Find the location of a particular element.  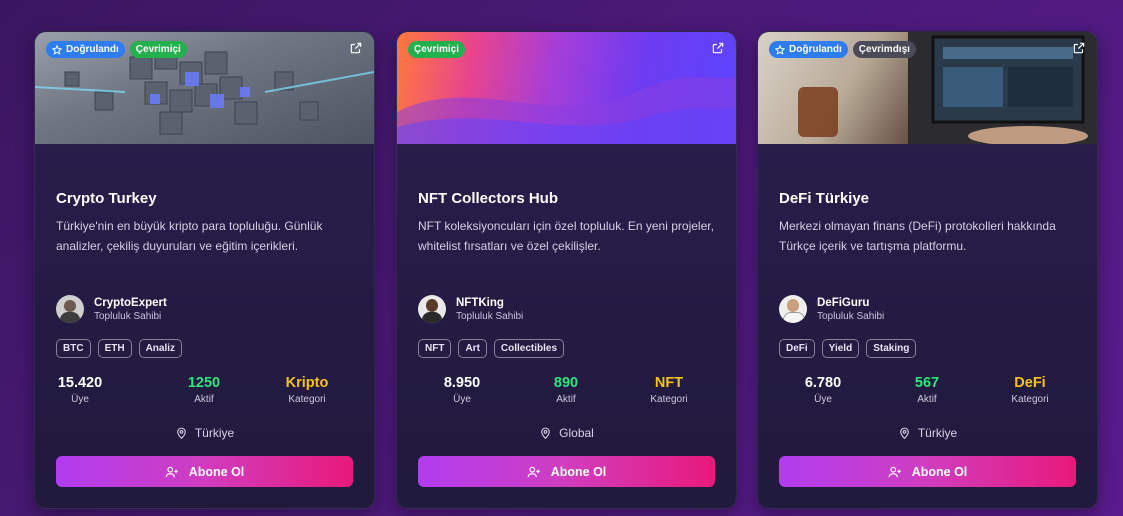

tag: DeFi is located at coordinates (797, 348).